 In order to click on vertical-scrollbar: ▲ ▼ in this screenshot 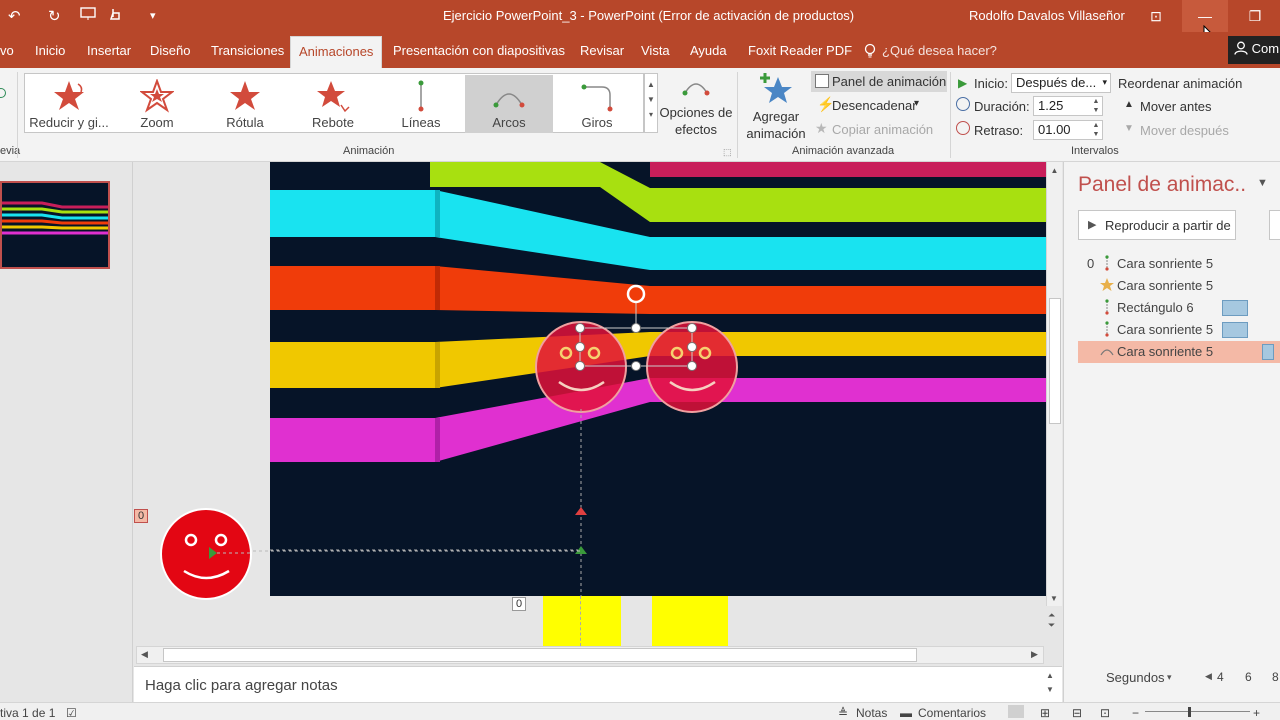, I will do `click(1054, 384)`.